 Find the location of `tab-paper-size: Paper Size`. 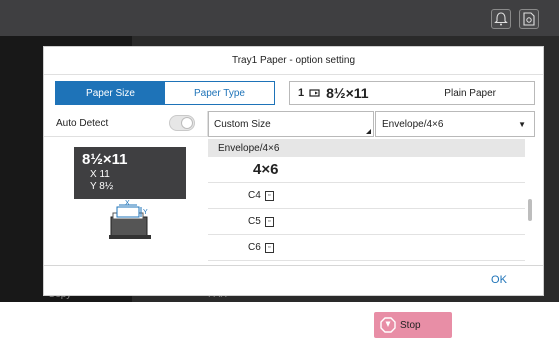

tab-paper-size: Paper Size is located at coordinates (110, 93).